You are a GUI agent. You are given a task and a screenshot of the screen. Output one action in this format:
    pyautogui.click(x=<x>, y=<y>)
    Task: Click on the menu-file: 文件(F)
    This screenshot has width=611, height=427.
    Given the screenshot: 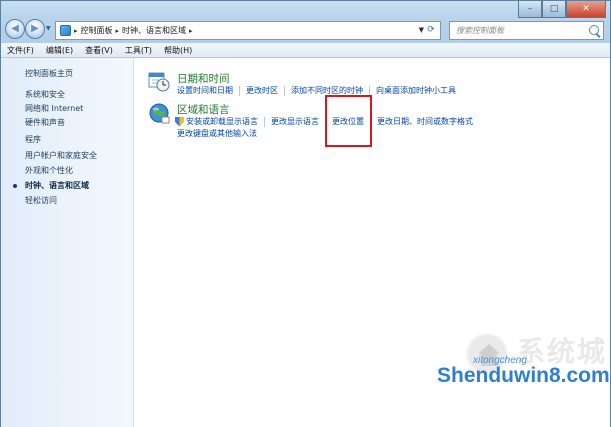 What is the action you would take?
    pyautogui.click(x=20, y=50)
    